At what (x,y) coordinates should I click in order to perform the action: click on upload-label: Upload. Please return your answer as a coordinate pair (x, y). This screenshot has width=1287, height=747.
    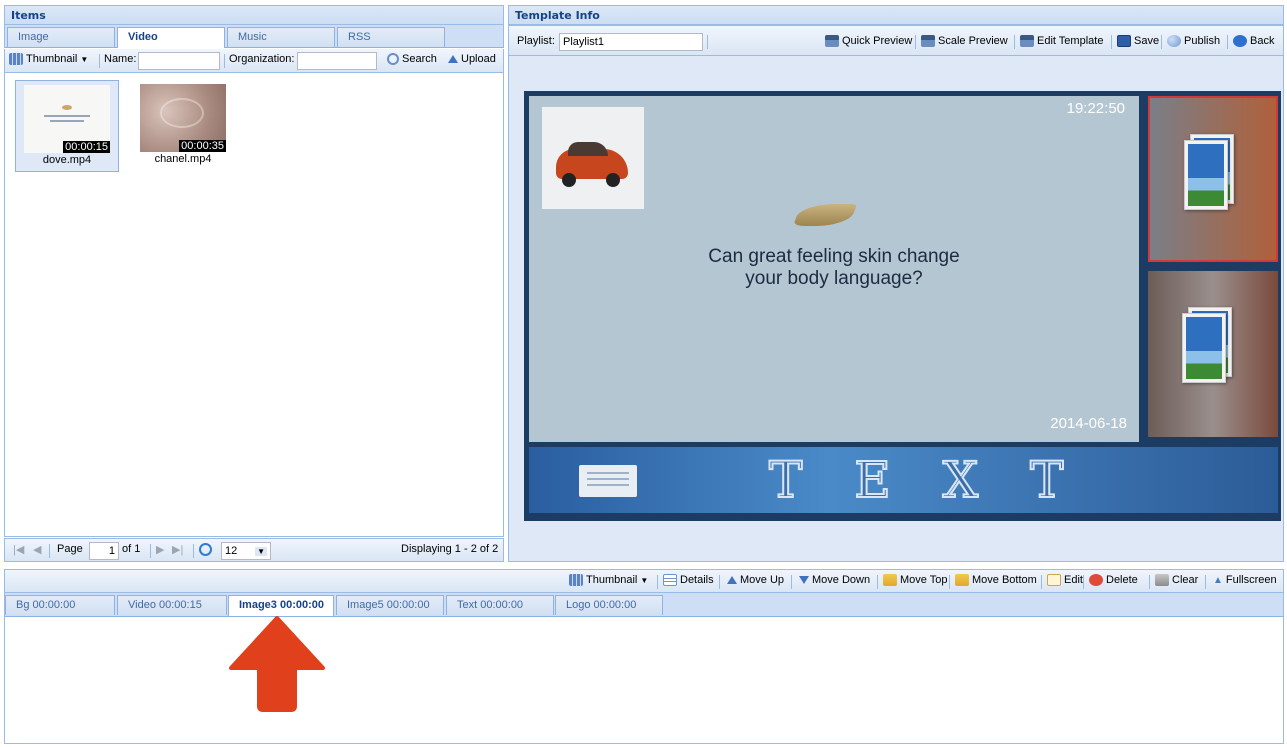
    Looking at the image, I should click on (478, 59).